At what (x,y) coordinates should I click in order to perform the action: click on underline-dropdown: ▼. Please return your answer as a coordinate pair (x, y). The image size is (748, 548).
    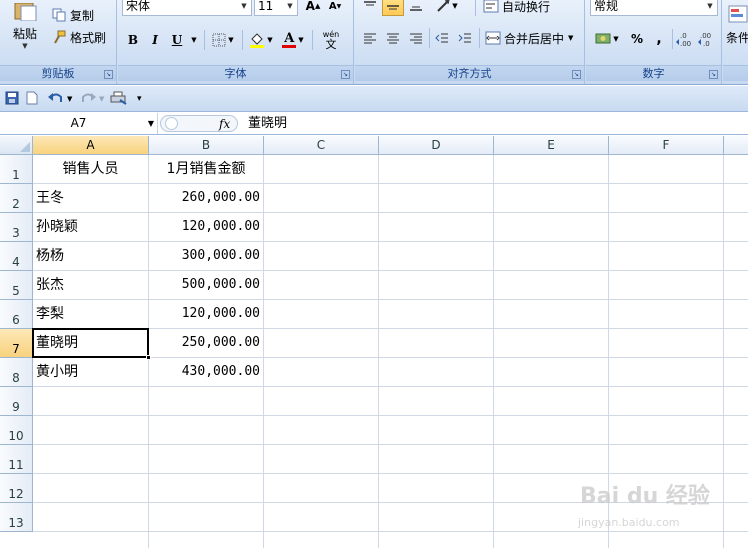
    Looking at the image, I should click on (194, 40).